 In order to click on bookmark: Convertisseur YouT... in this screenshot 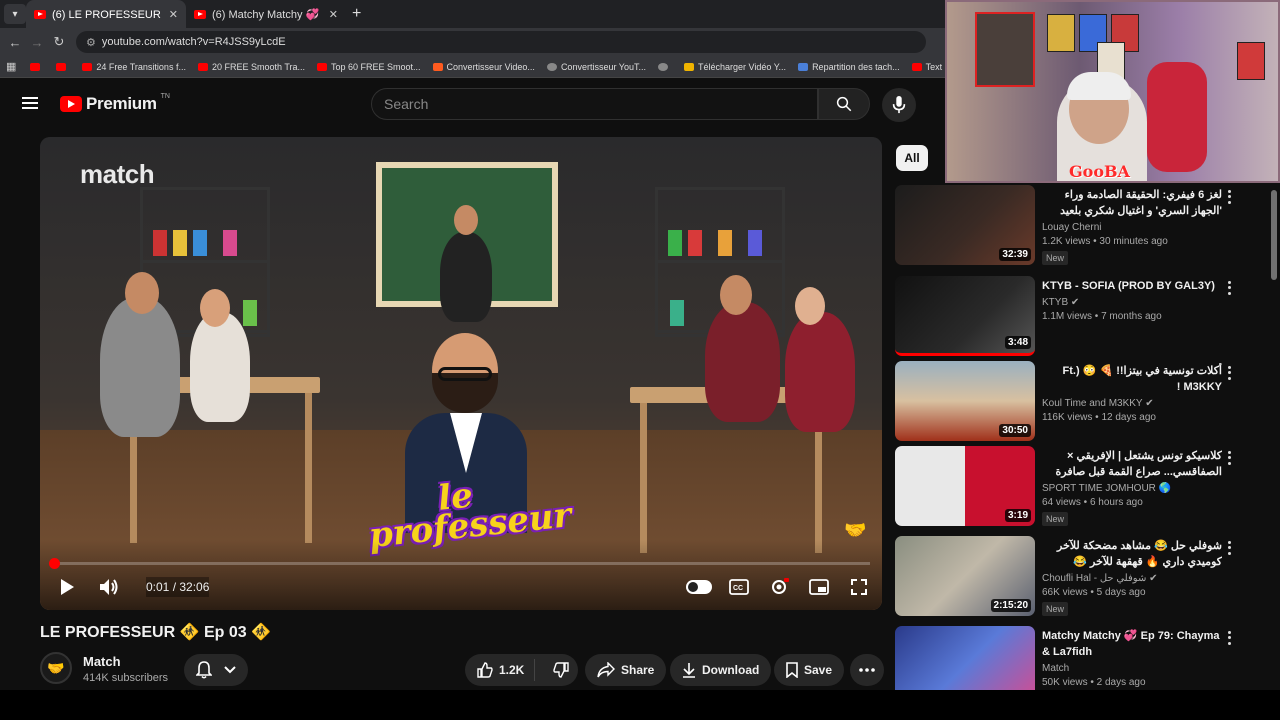, I will do `click(596, 67)`.